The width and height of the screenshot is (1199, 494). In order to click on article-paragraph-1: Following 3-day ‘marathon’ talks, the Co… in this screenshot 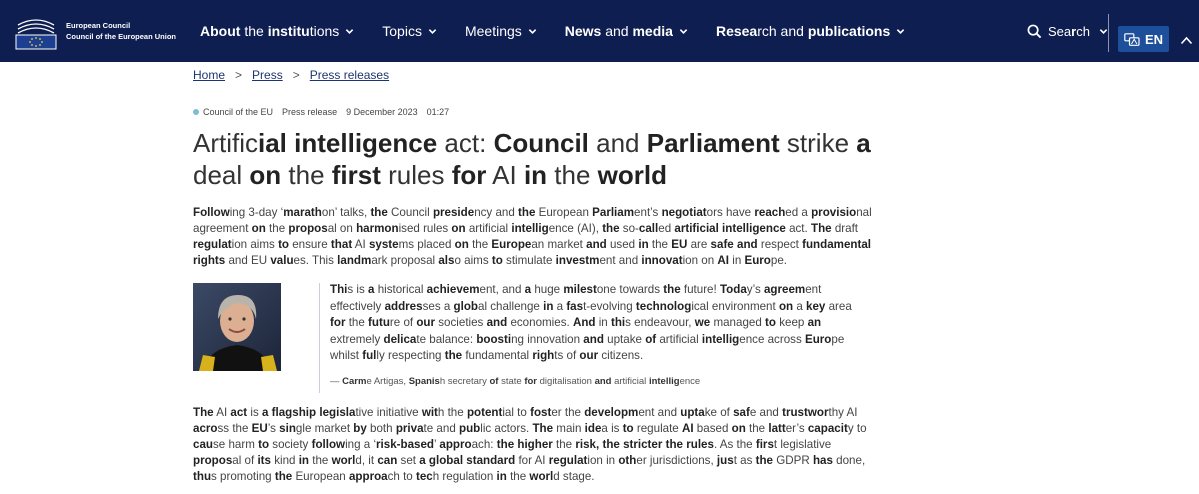, I will do `click(532, 236)`.